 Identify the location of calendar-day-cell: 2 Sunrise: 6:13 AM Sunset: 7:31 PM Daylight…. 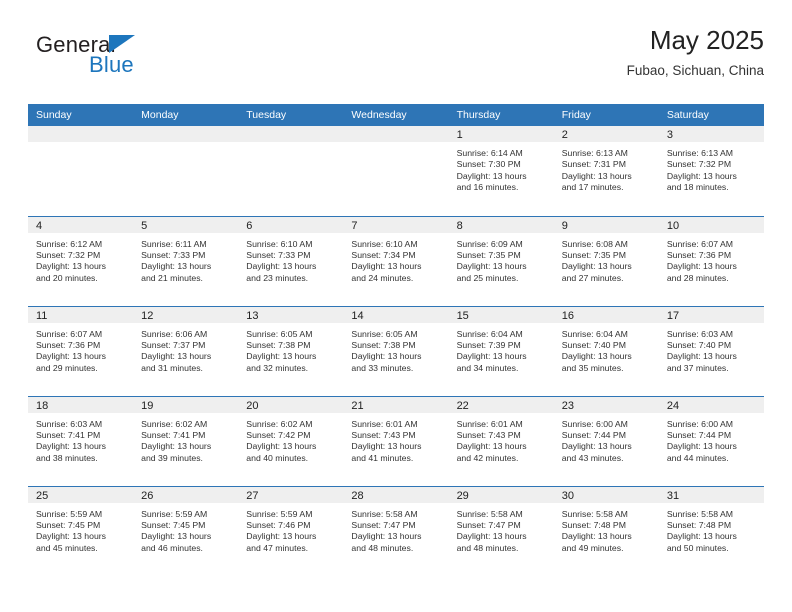
(606, 171).